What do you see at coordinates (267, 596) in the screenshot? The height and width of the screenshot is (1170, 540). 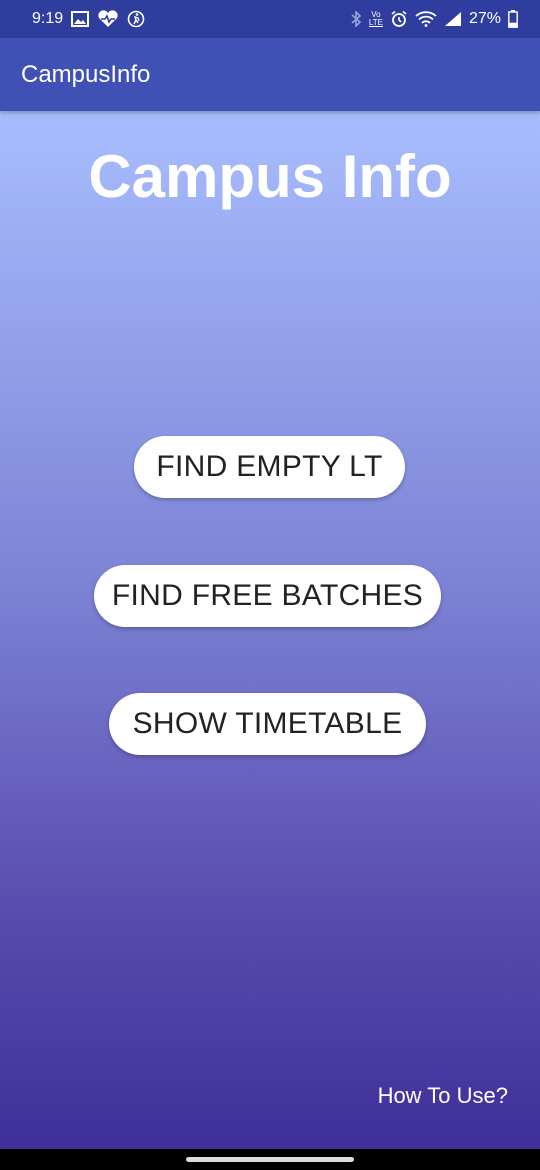 I see `find-free-batches-button: FIND FREE BATCHES` at bounding box center [267, 596].